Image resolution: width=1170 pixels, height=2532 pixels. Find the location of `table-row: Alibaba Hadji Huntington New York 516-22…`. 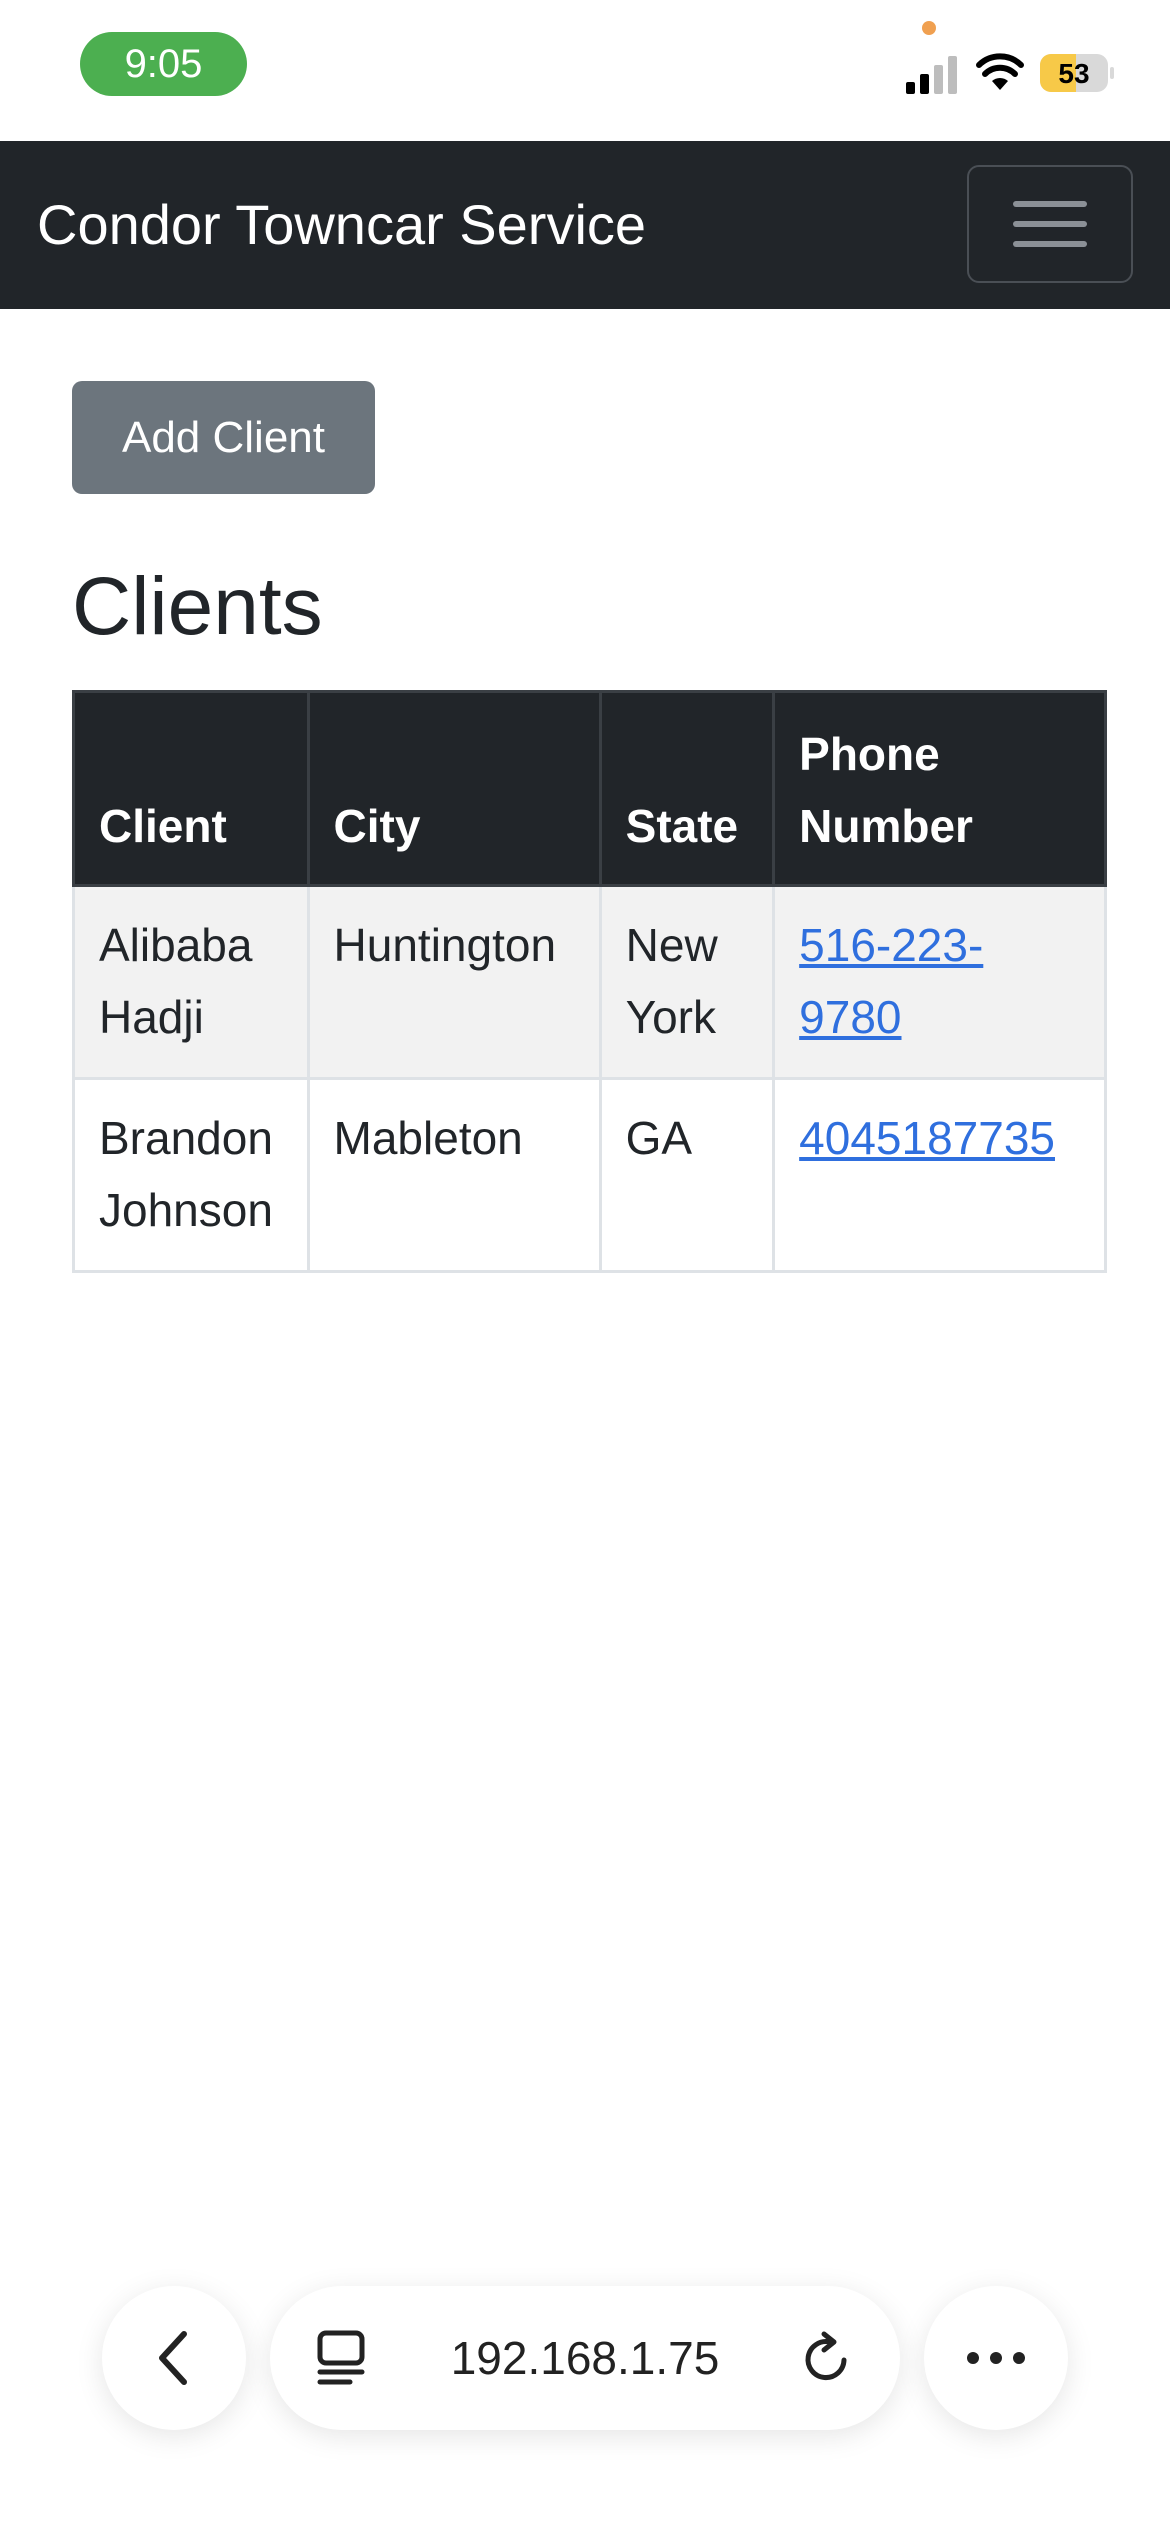

table-row: Alibaba Hadji Huntington New York 516-22… is located at coordinates (589, 982).